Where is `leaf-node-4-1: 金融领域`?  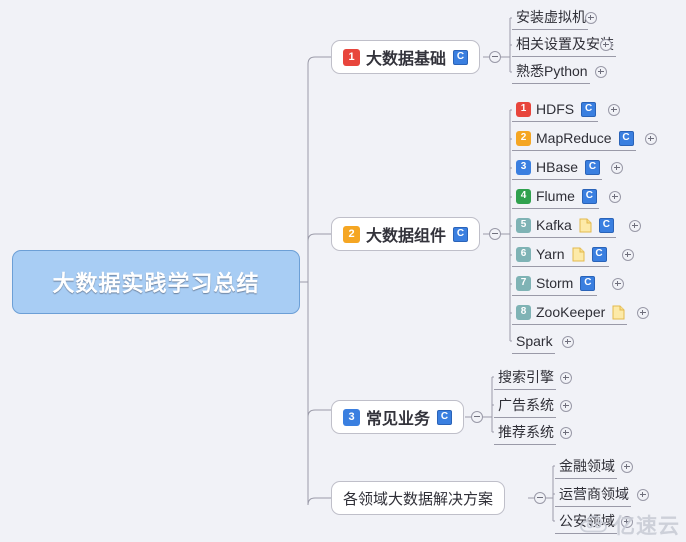
leaf-node-4-1: 金融领域 is located at coordinates (586, 467).